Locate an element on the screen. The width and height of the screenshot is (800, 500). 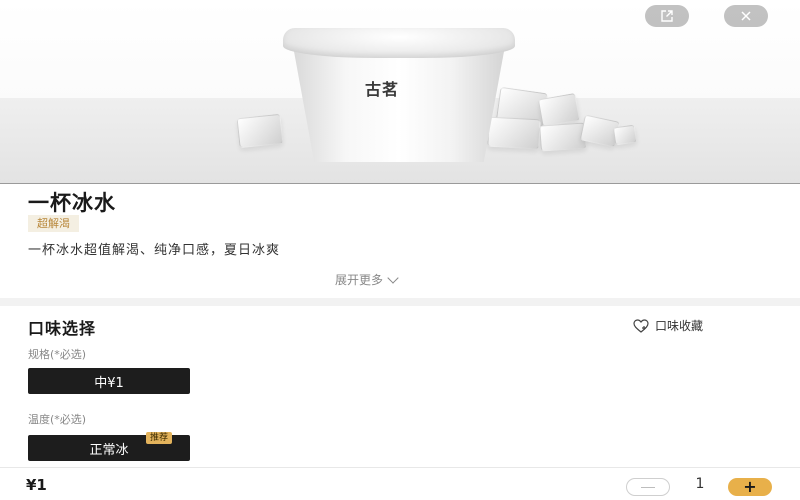
expand-more-button: 展开更多 is located at coordinates (367, 279).